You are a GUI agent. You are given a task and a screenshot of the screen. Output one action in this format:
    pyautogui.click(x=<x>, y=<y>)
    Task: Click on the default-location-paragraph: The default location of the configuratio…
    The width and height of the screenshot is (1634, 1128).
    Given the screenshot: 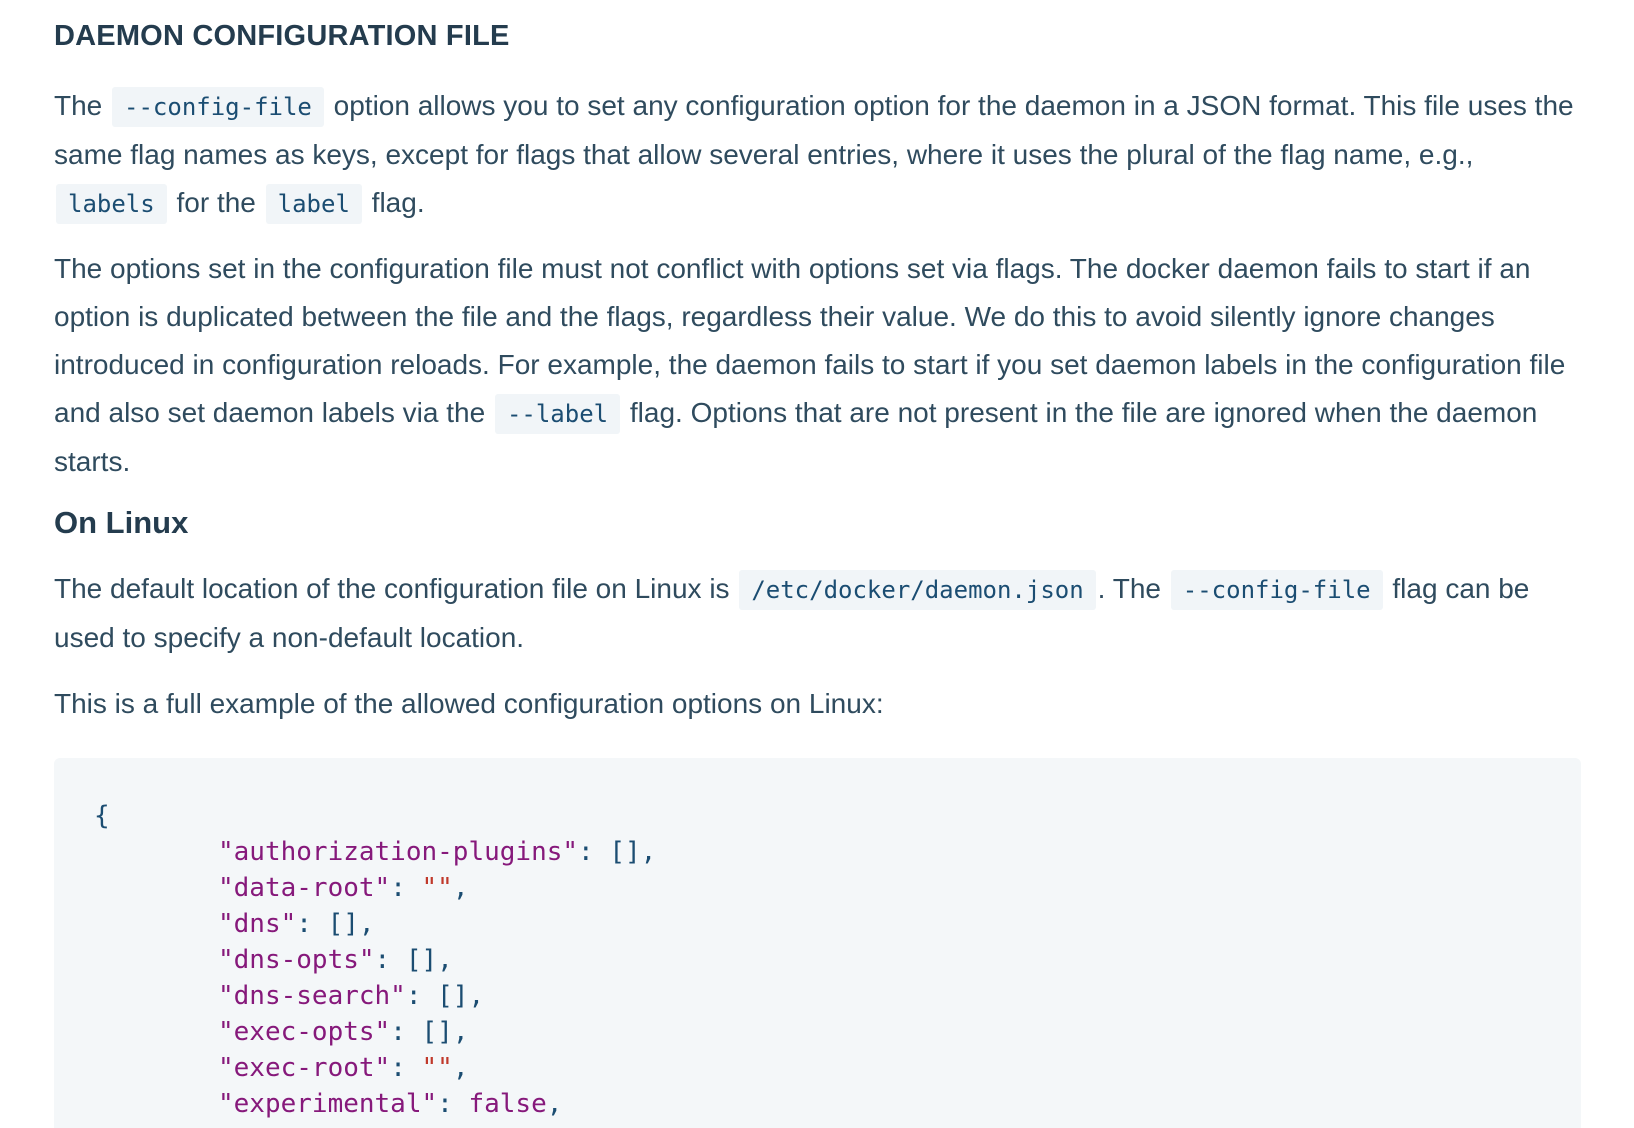 What is the action you would take?
    pyautogui.click(x=817, y=613)
    